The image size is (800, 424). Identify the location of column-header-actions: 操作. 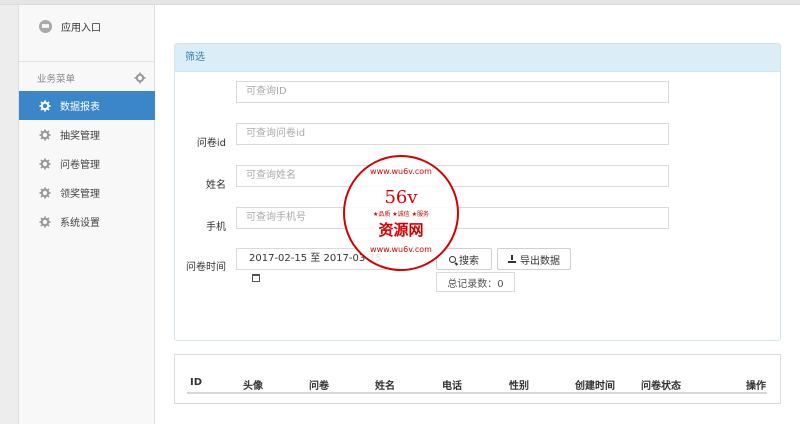
(756, 386).